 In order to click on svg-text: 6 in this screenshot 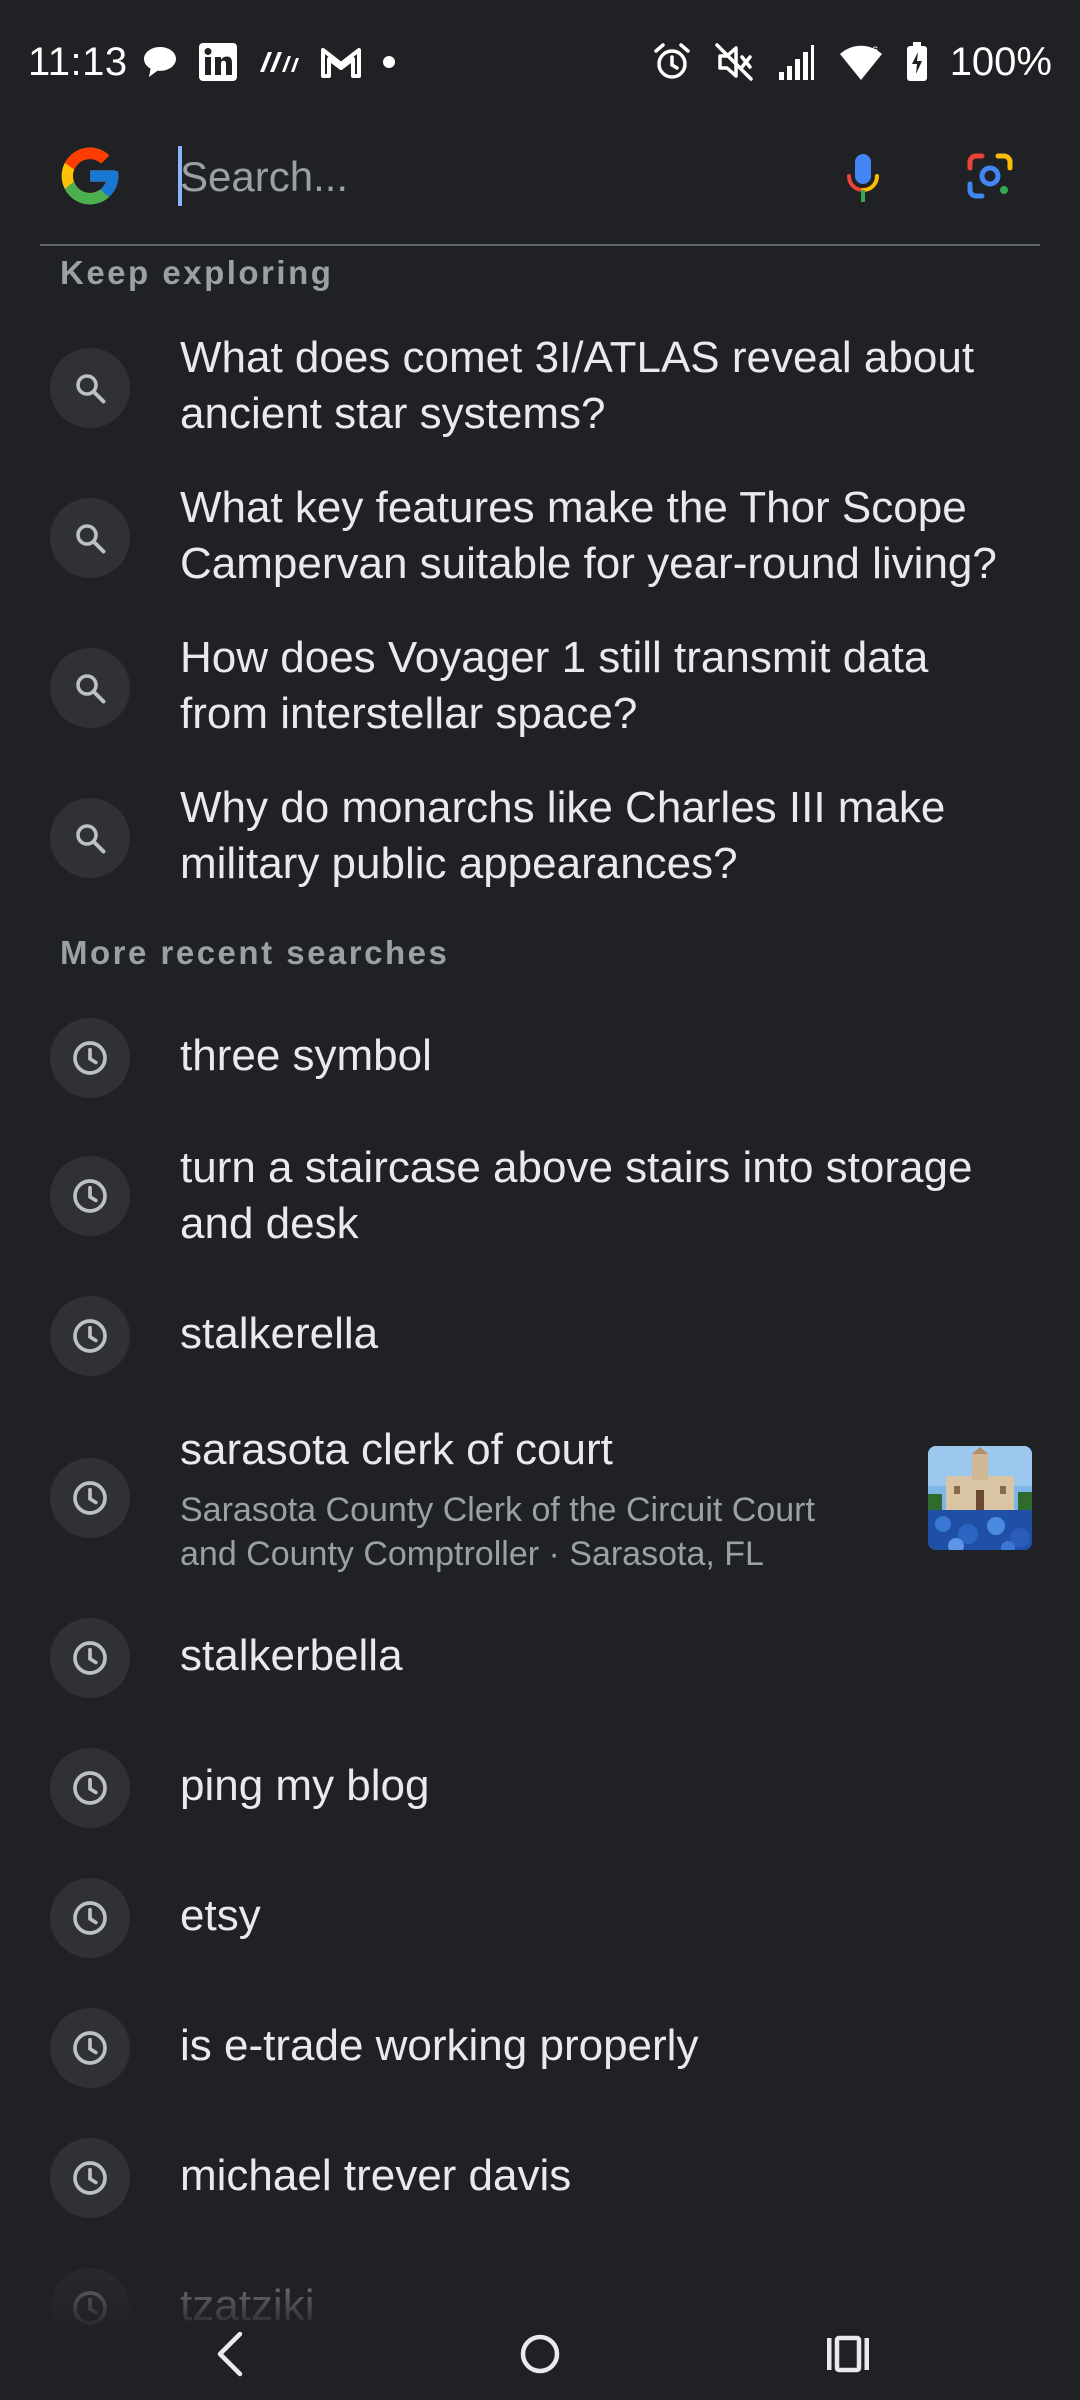, I will do `click(875, 51)`.